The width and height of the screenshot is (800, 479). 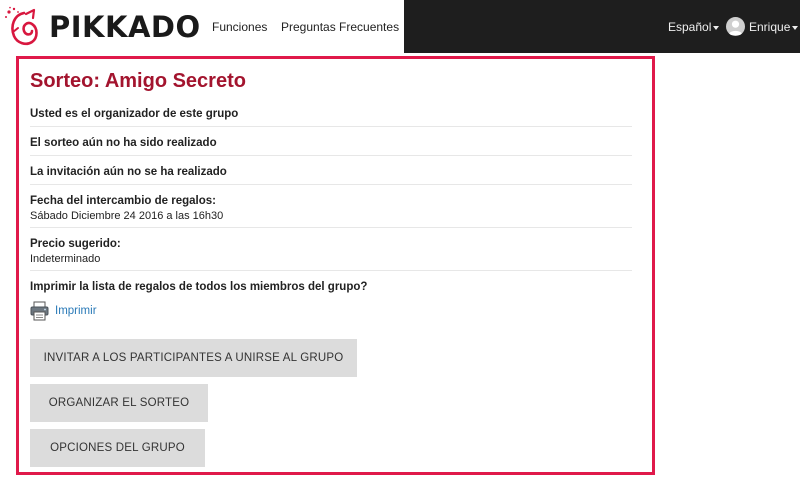 I want to click on status-row-organizer: Usted es el organizador de este grupo, so click(x=331, y=117).